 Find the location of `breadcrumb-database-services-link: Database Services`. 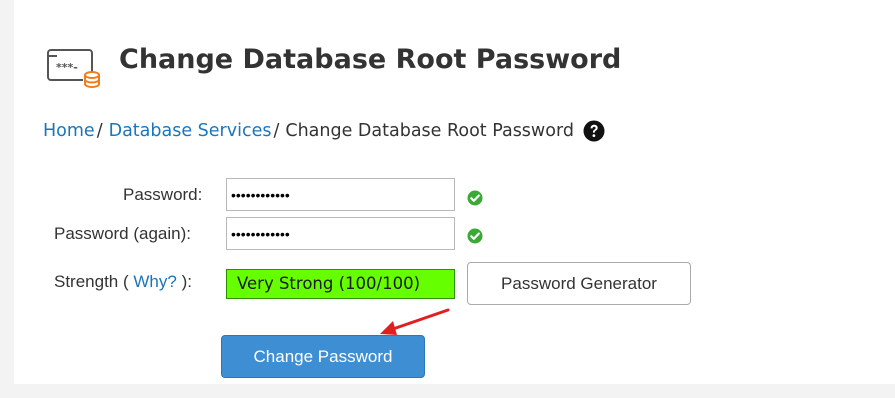

breadcrumb-database-services-link: Database Services is located at coordinates (190, 131).